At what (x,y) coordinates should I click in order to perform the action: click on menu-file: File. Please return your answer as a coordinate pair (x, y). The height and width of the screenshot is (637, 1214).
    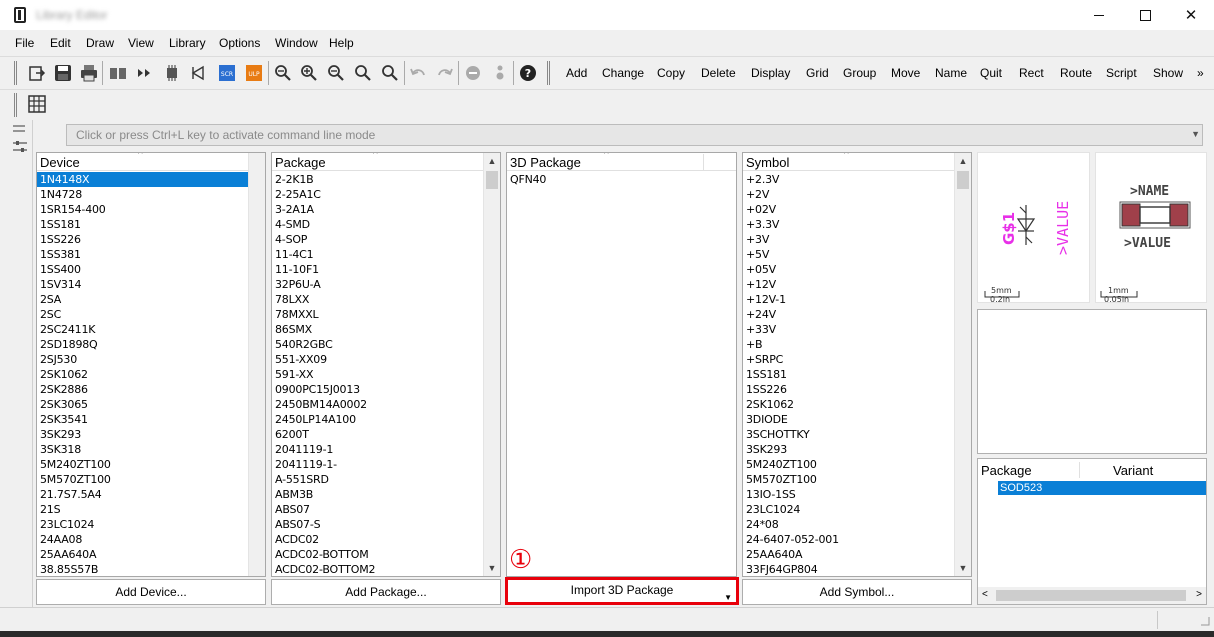
    Looking at the image, I should click on (24, 43).